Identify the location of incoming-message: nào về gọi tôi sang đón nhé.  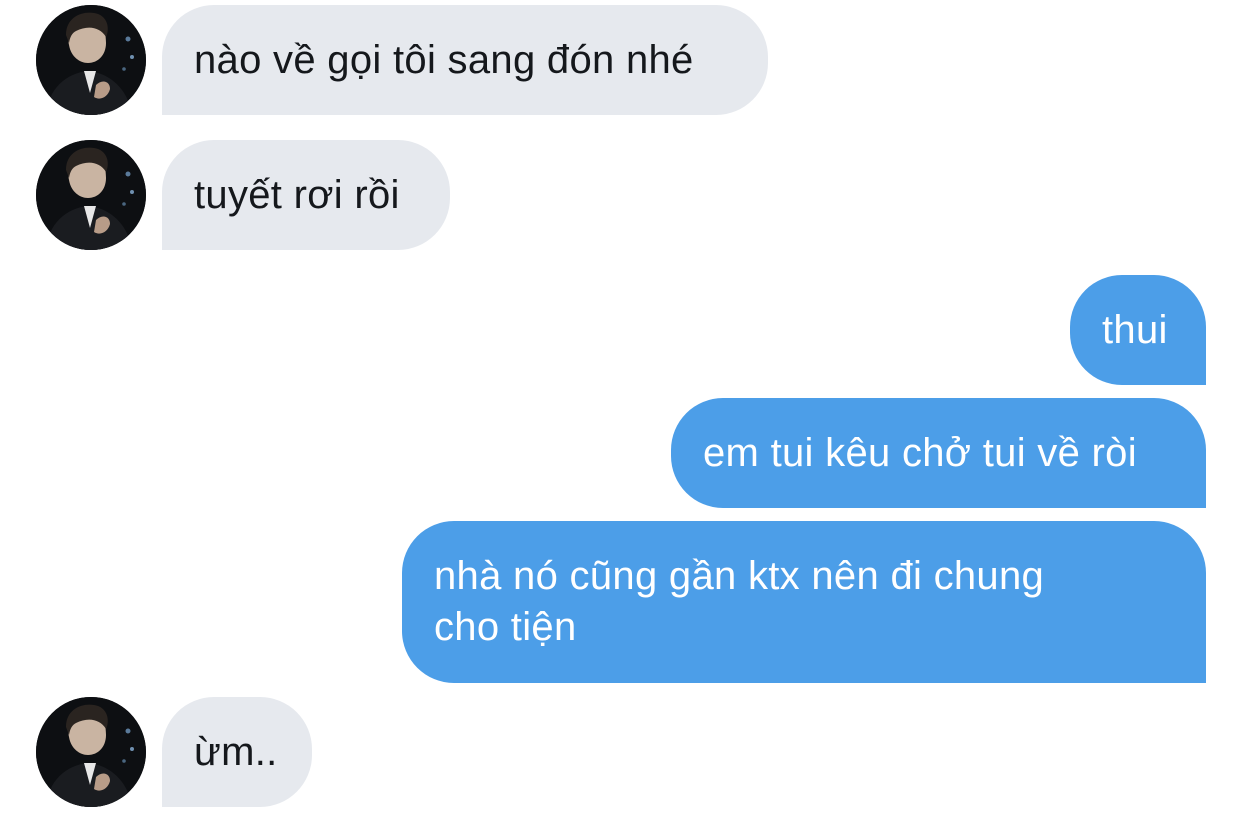
(465, 60).